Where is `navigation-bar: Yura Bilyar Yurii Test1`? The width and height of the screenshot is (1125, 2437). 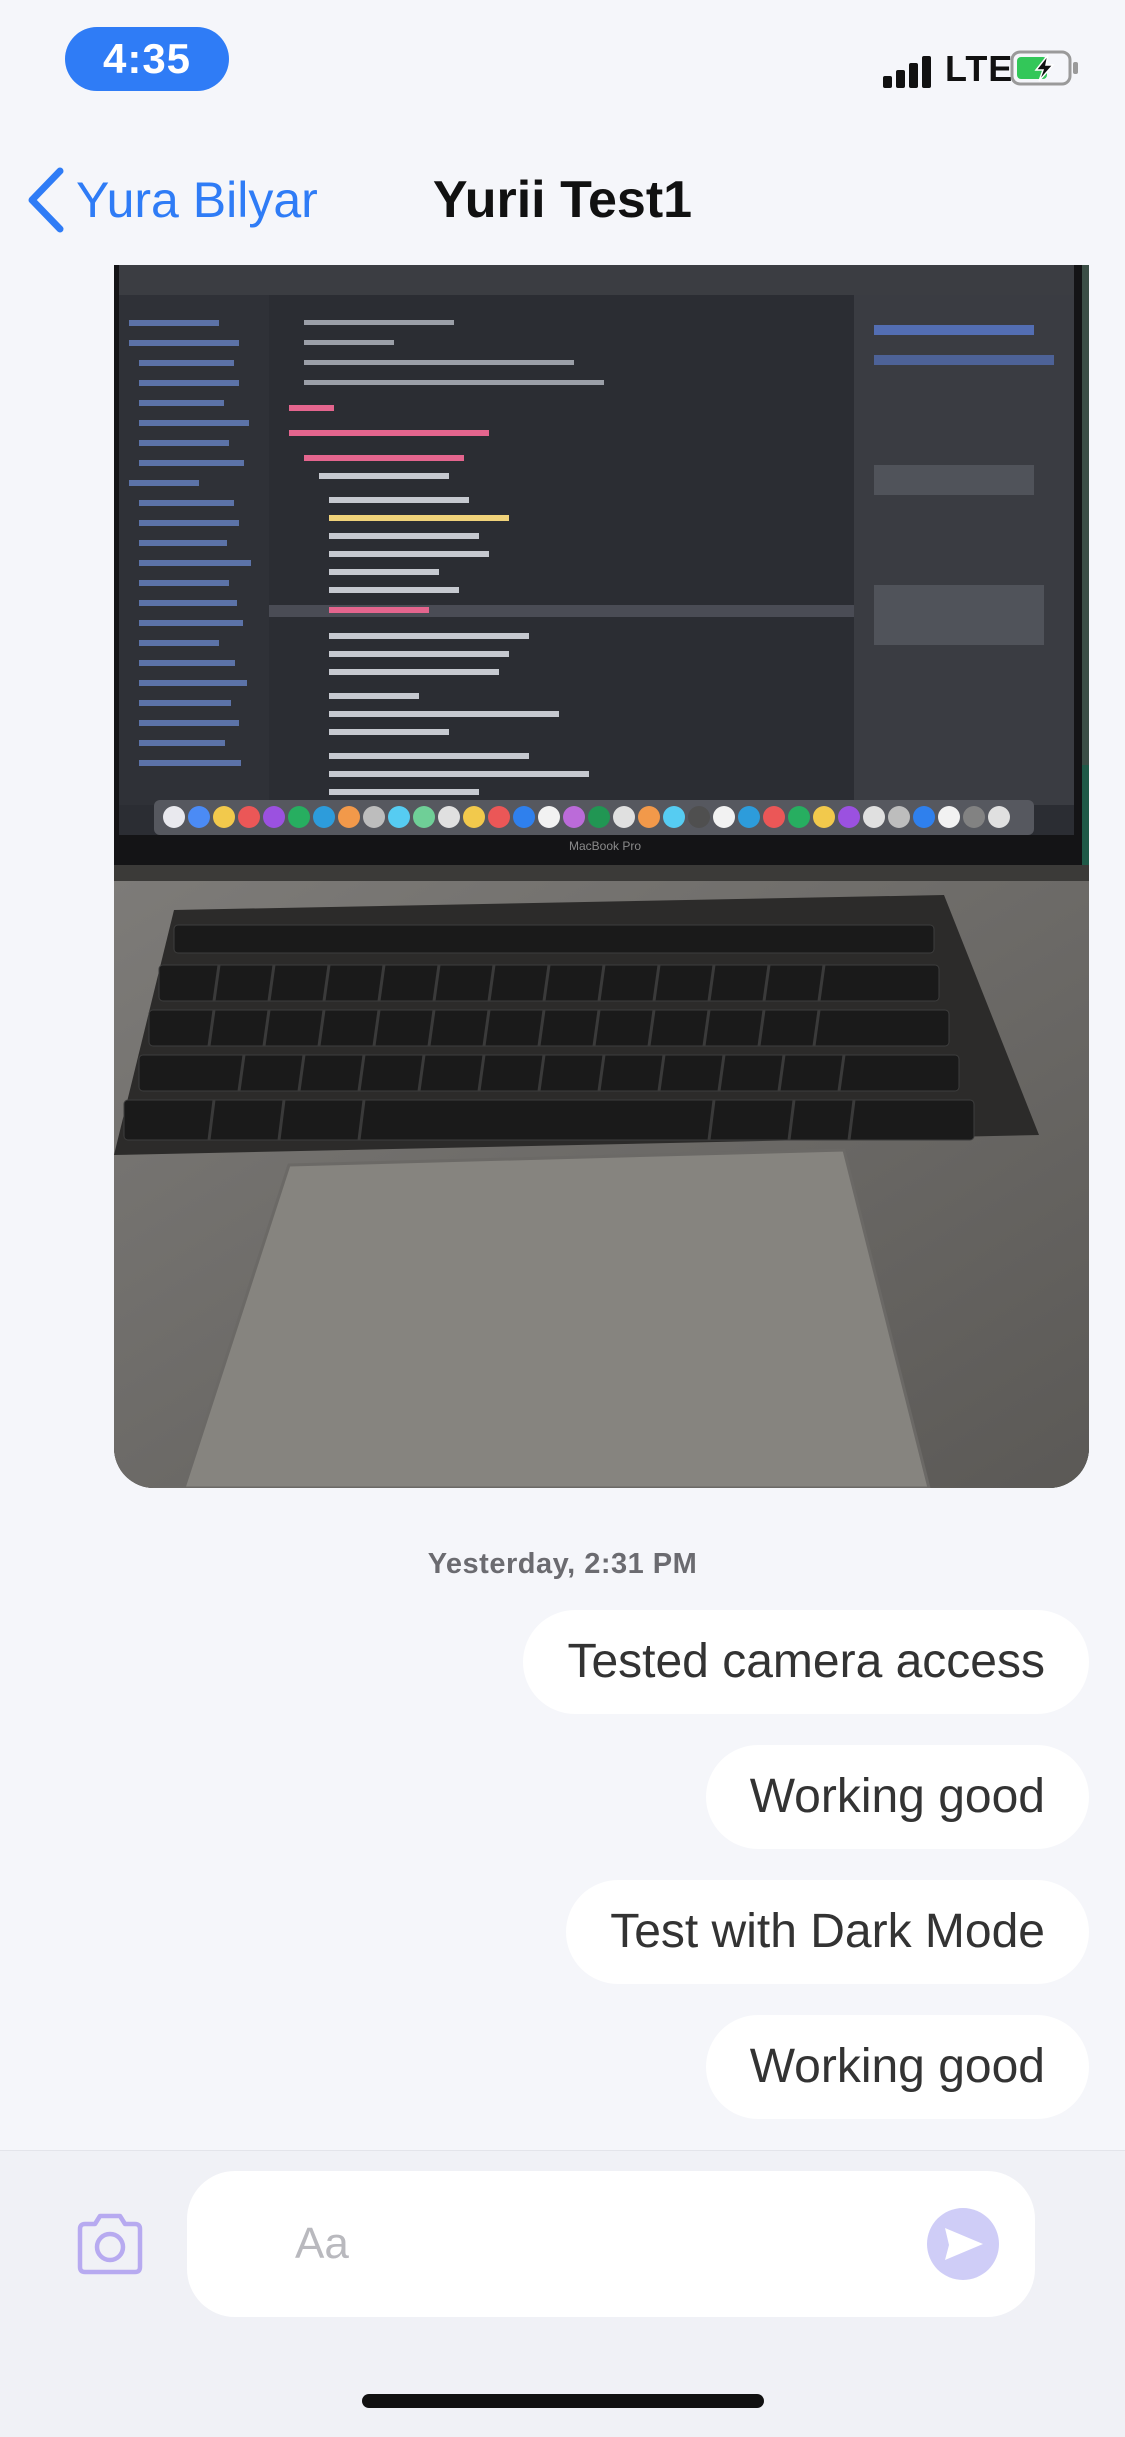 navigation-bar: Yura Bilyar Yurii Test1 is located at coordinates (562, 197).